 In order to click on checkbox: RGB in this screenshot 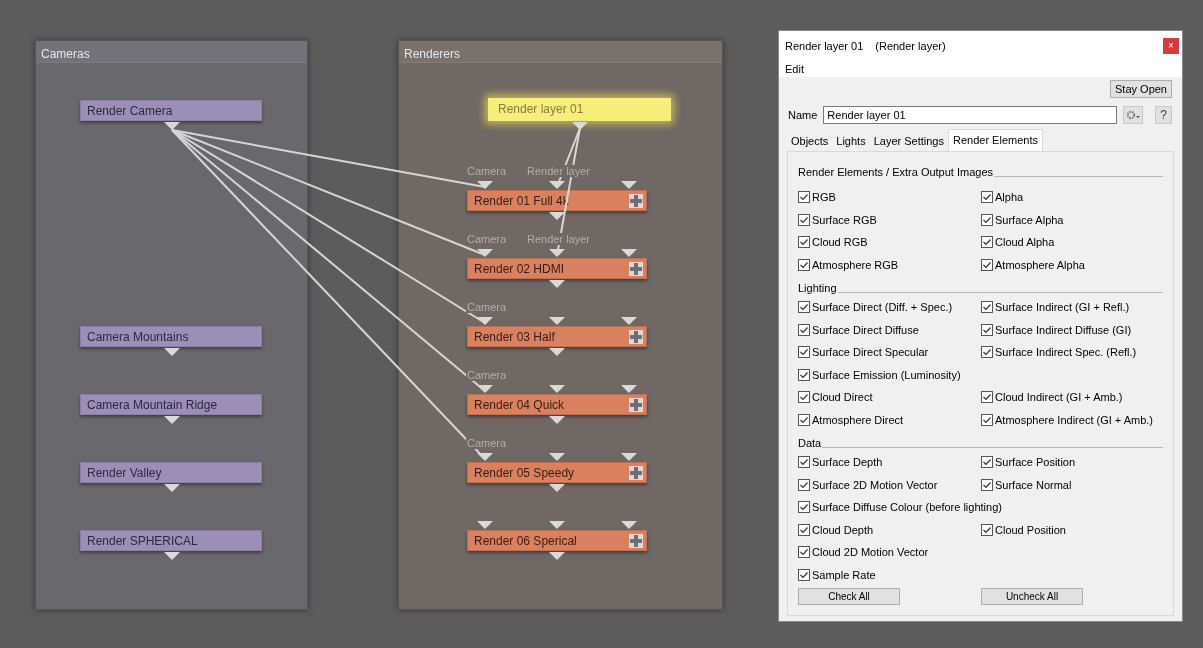, I will do `click(817, 197)`.